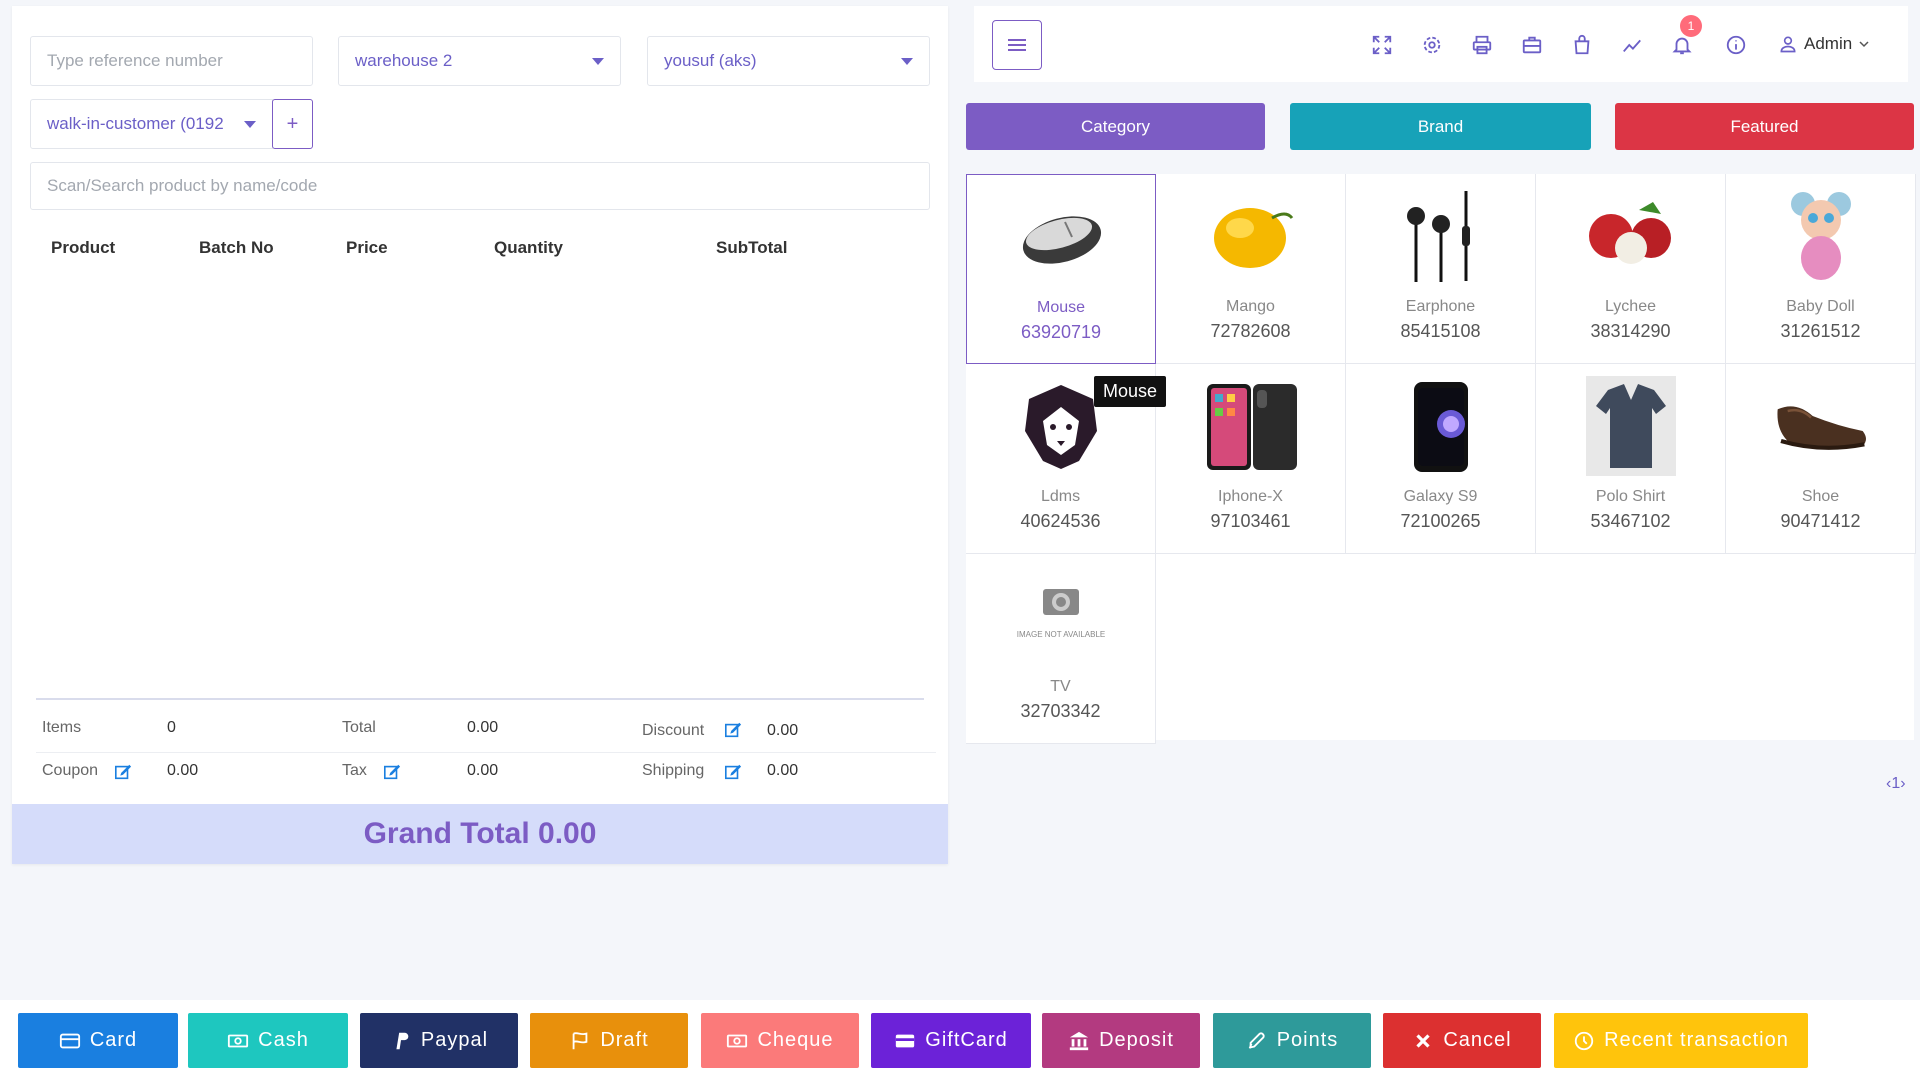 This screenshot has height=1080, width=1920. I want to click on product-code: 31261512, so click(1820, 331).